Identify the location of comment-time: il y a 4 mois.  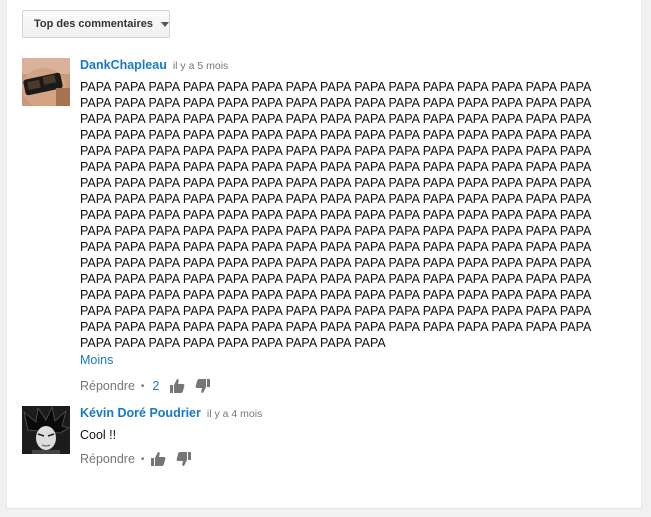
(234, 414).